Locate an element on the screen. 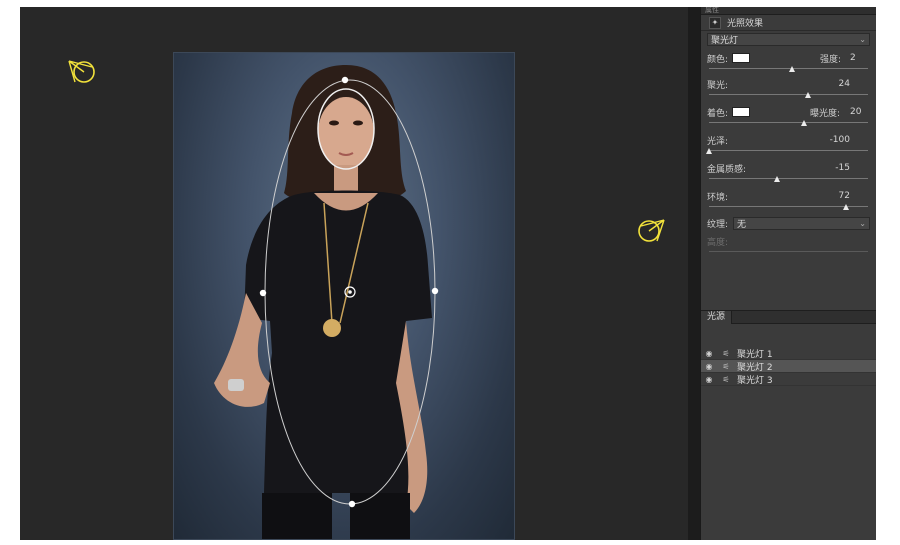 Image resolution: width=900 pixels, height=545 pixels. texture-value: 无 is located at coordinates (742, 224).